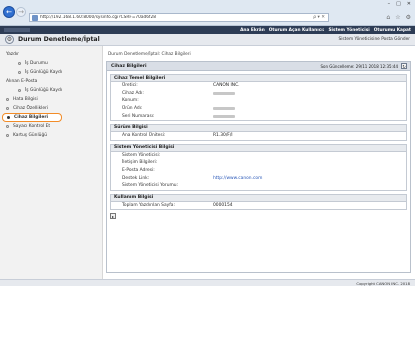 The width and height of the screenshot is (415, 361). Describe the element at coordinates (296, 30) in the screenshot. I see `logged-in-user-label: Oturum Açan Kullanıcı:` at that location.